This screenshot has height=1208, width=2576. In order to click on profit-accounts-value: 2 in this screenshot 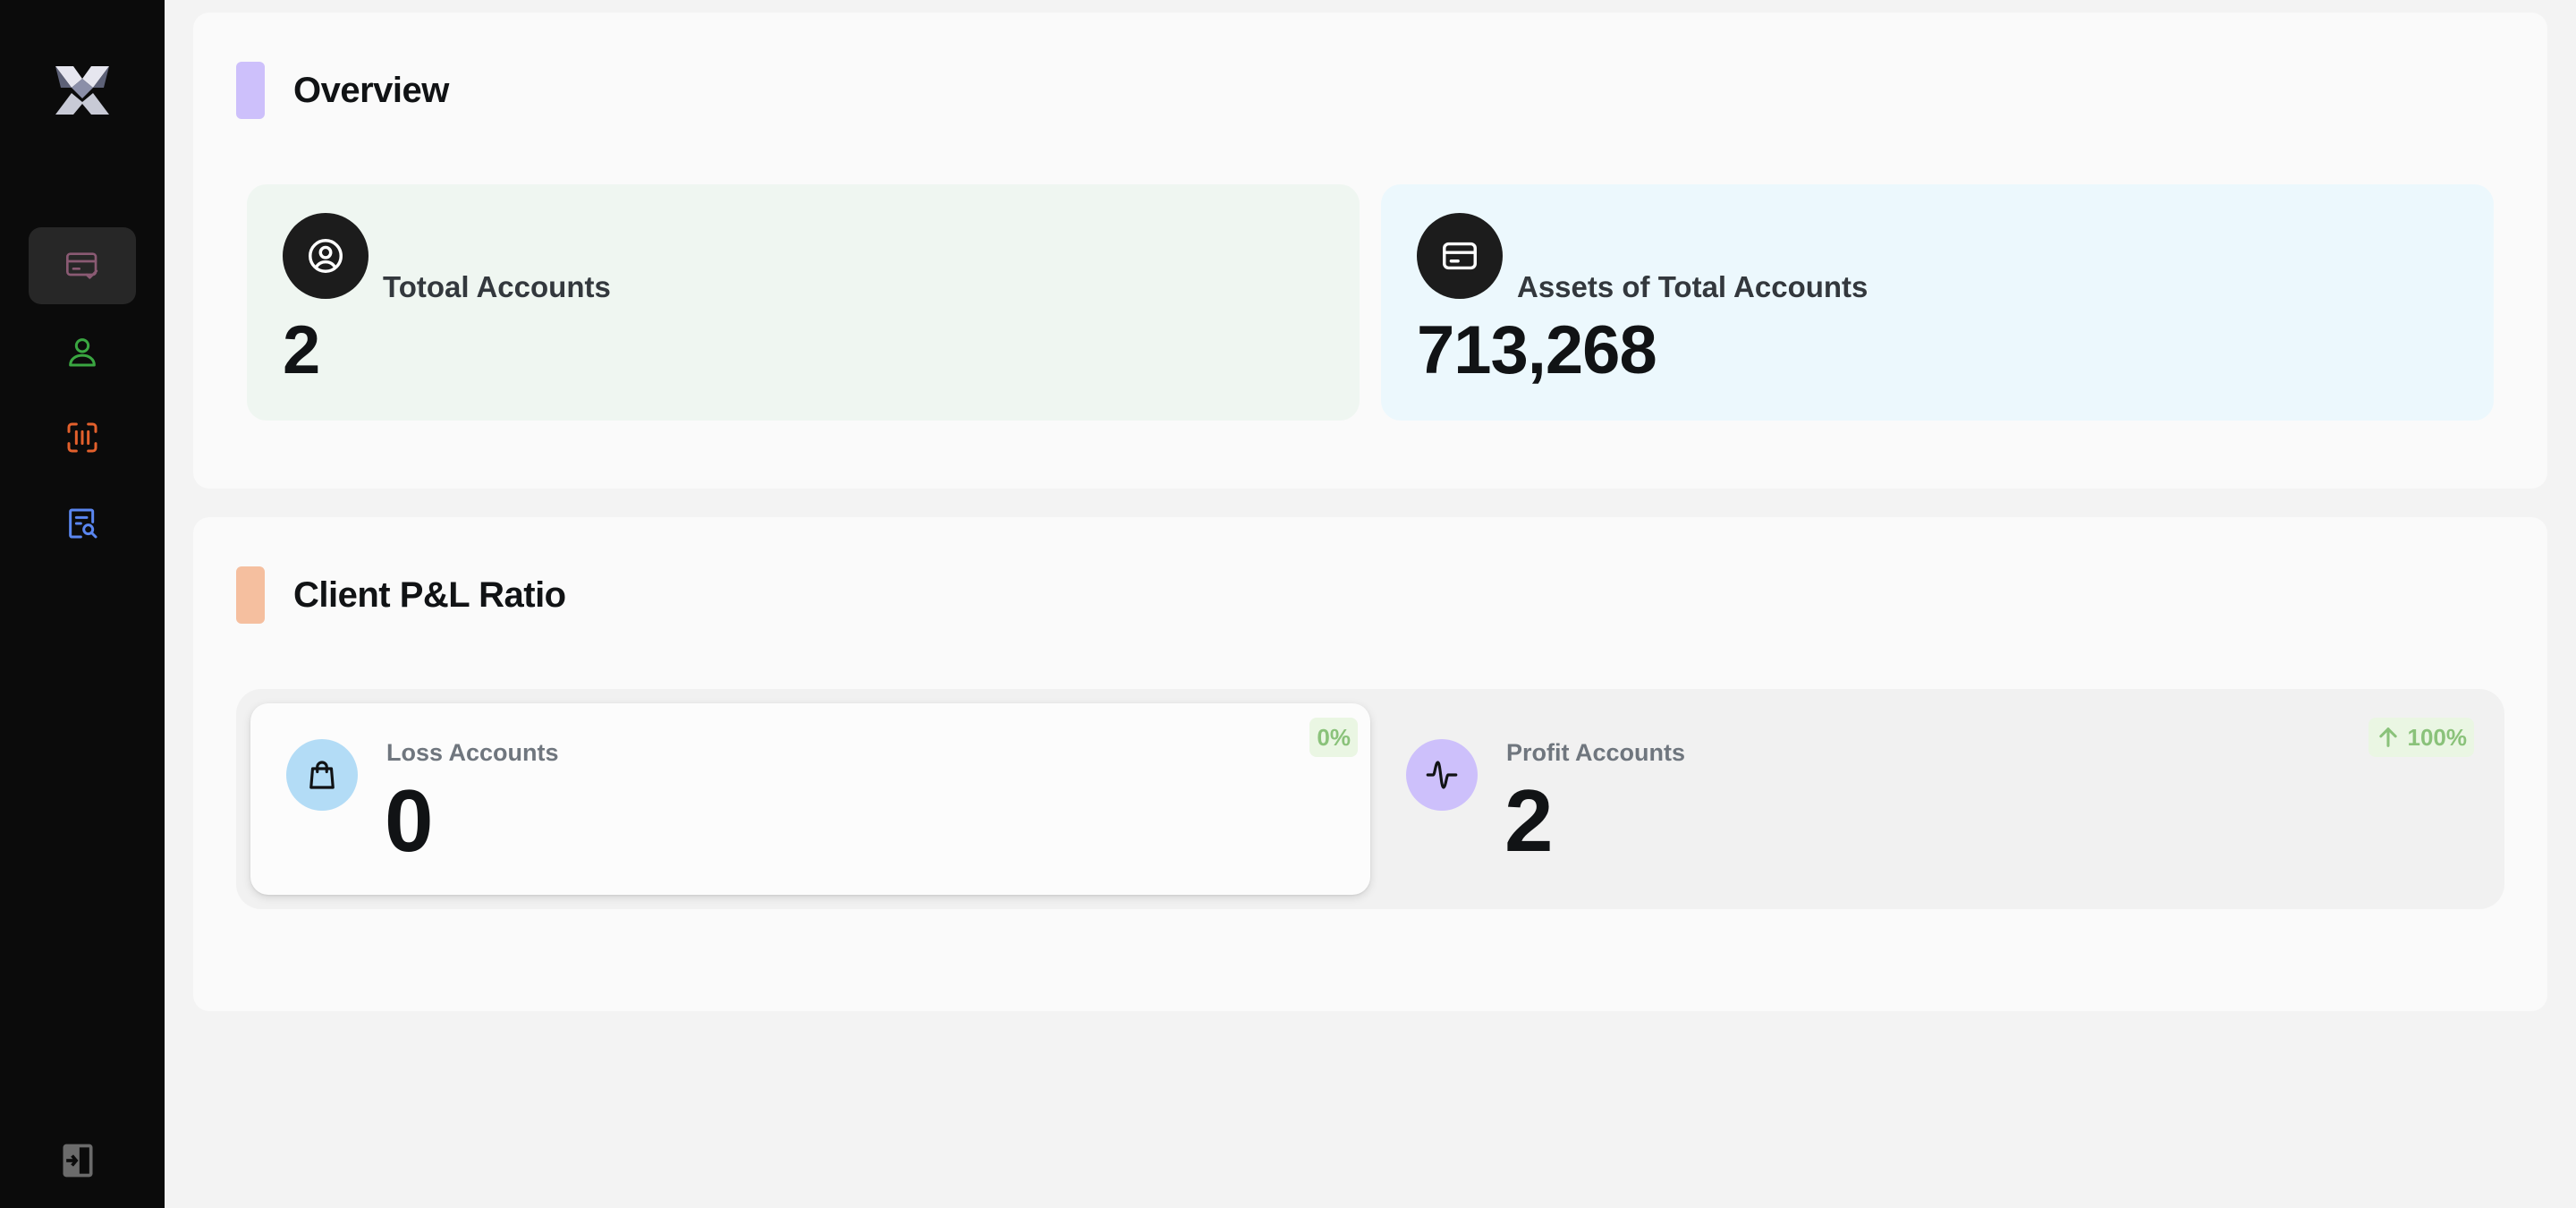, I will do `click(1529, 820)`.